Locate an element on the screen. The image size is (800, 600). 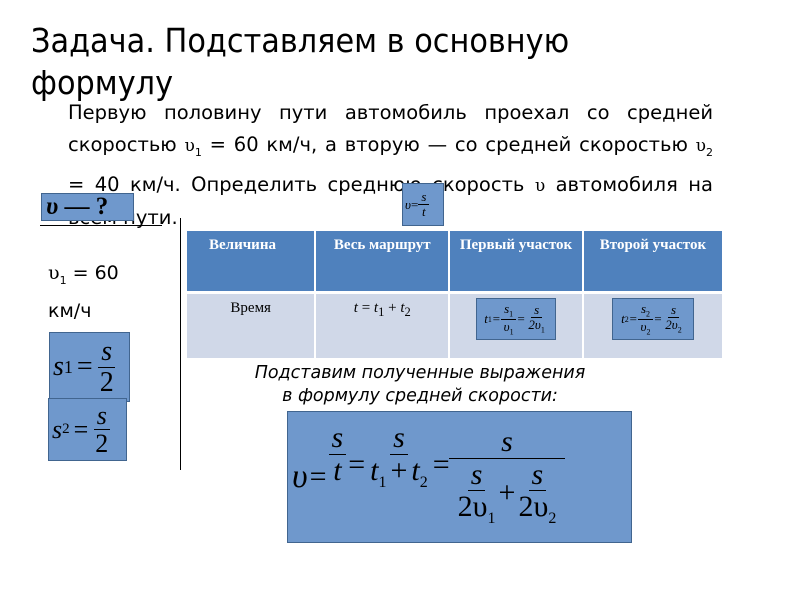
formula-eq: = is located at coordinates (414, 204).